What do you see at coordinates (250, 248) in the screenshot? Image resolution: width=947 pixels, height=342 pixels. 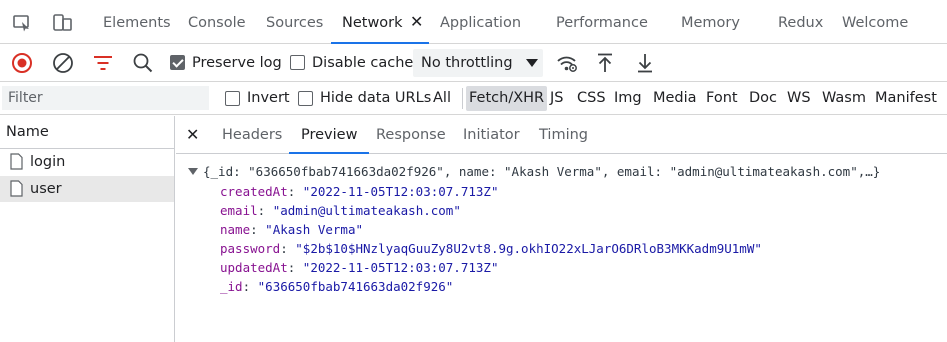 I see `json-key: password` at bounding box center [250, 248].